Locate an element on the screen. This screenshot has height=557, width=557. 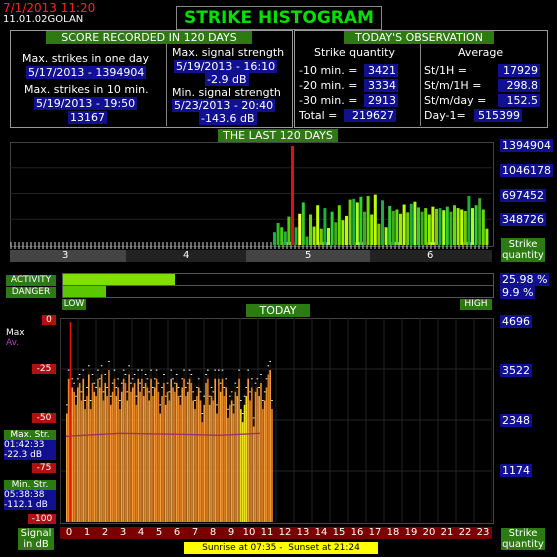
hour-tick: 21 is located at coordinates (447, 532).